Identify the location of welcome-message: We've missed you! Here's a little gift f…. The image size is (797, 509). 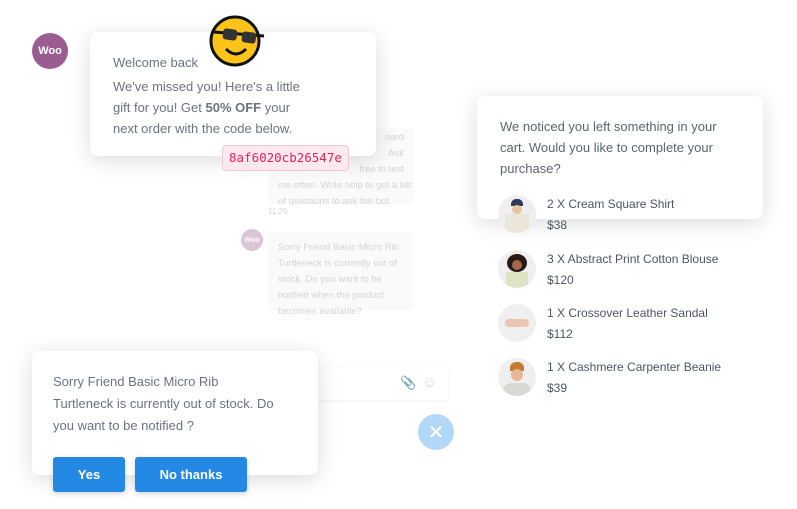
(213, 107).